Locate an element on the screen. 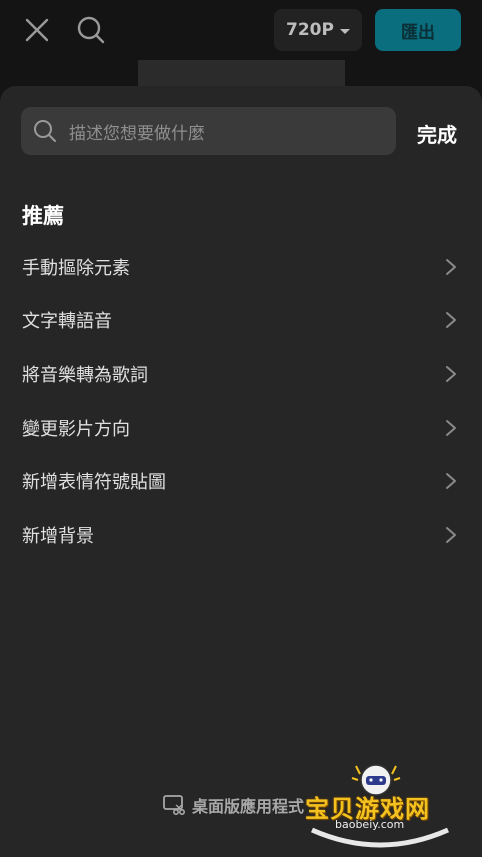 Image resolution: width=482 pixels, height=857 pixels. close-icon is located at coordinates (37, 30).